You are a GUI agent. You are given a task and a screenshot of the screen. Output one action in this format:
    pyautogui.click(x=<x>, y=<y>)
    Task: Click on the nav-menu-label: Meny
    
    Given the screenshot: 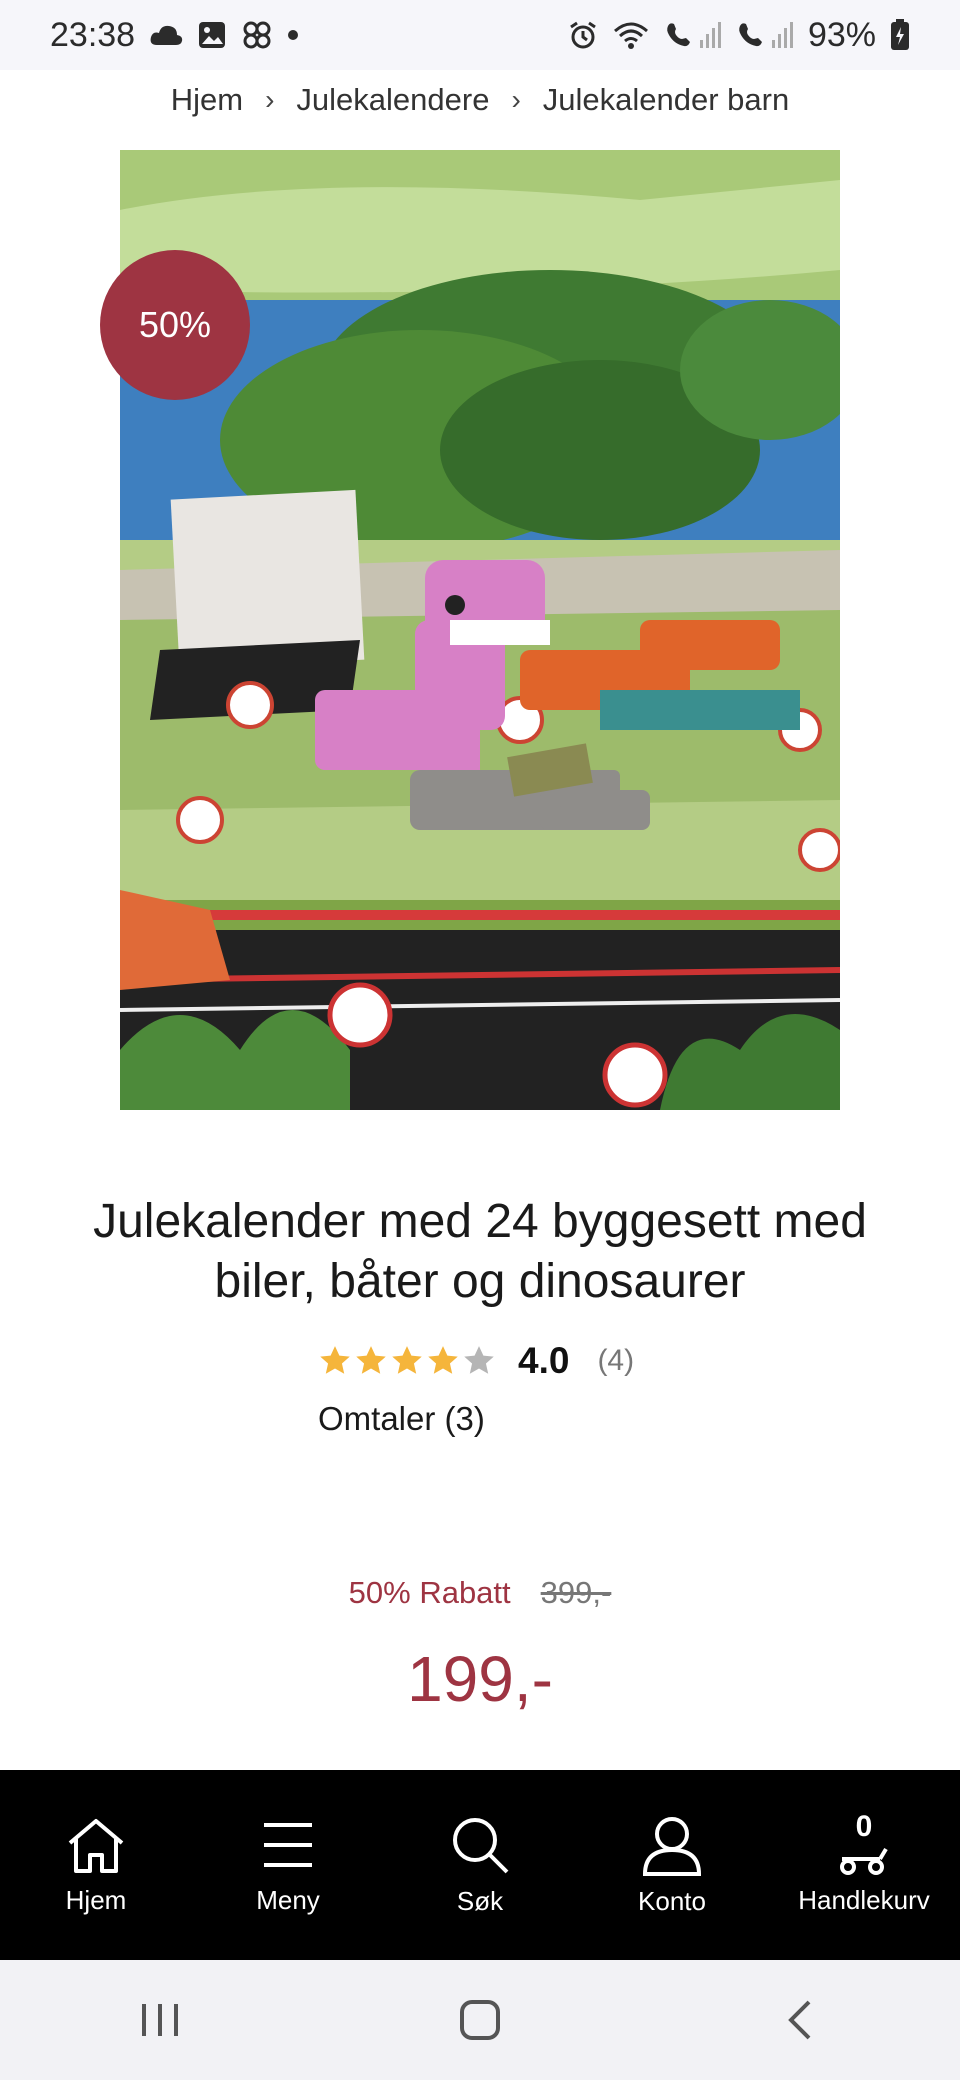 What is the action you would take?
    pyautogui.click(x=288, y=1899)
    